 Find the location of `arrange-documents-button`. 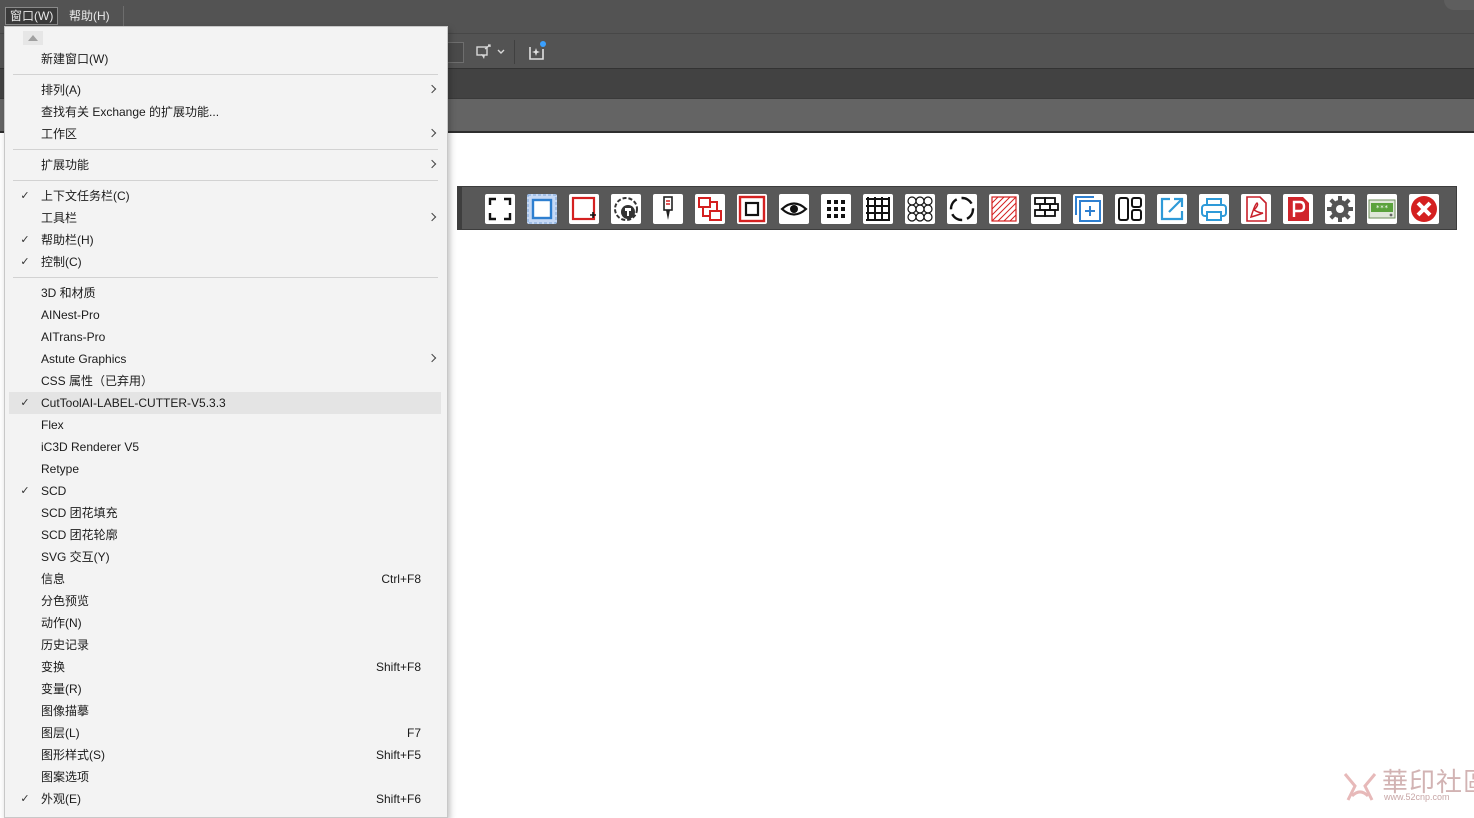

arrange-documents-button is located at coordinates (491, 52).